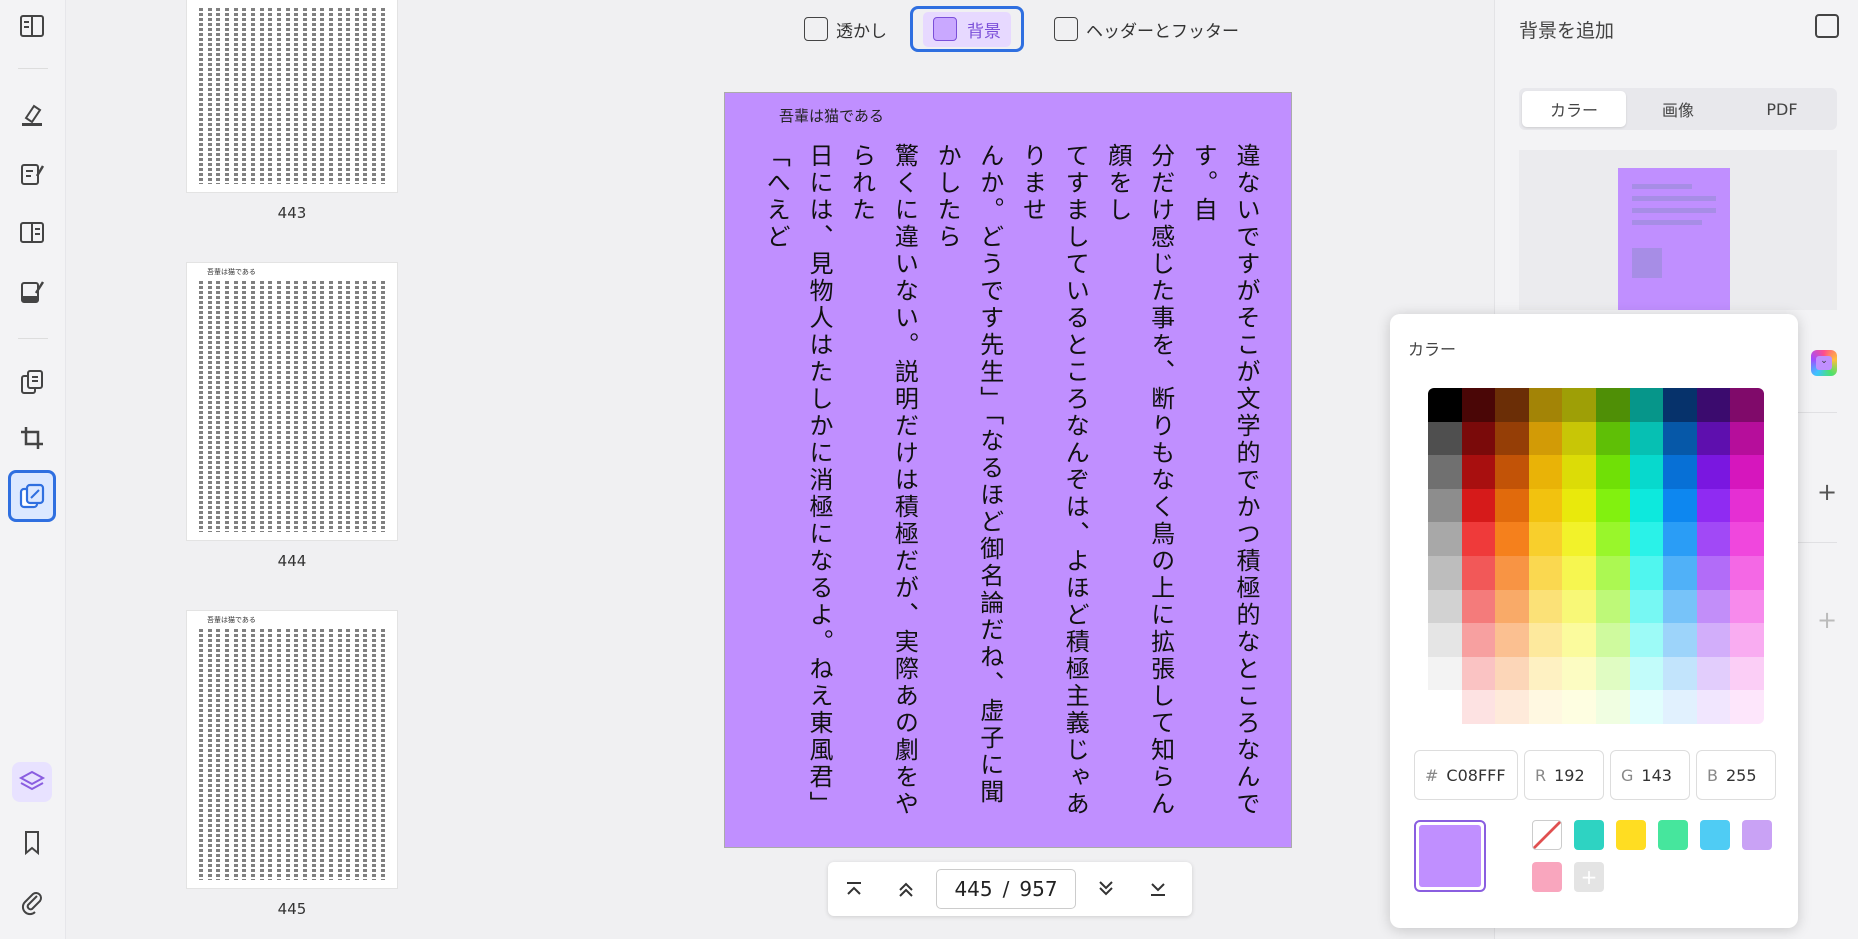 This screenshot has width=1858, height=939. I want to click on organize-pages-icon, so click(32, 382).